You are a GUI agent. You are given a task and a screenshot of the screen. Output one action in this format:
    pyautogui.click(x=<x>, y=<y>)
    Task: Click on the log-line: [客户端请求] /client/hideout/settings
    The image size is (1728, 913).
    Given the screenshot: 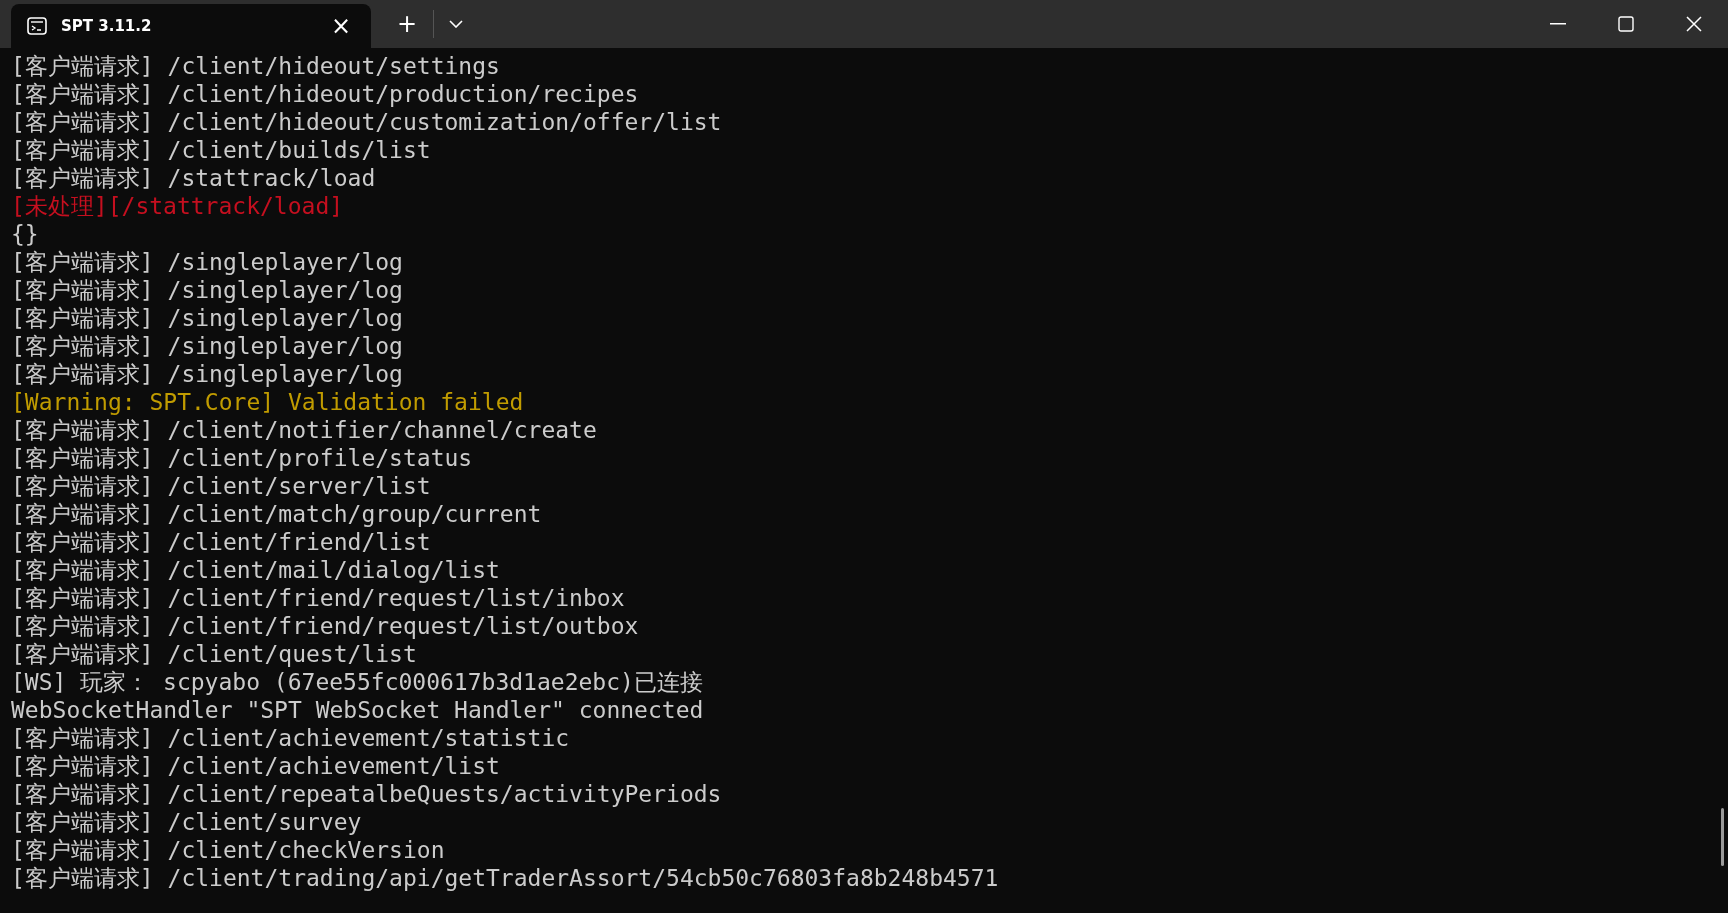 What is the action you would take?
    pyautogui.click(x=256, y=66)
    